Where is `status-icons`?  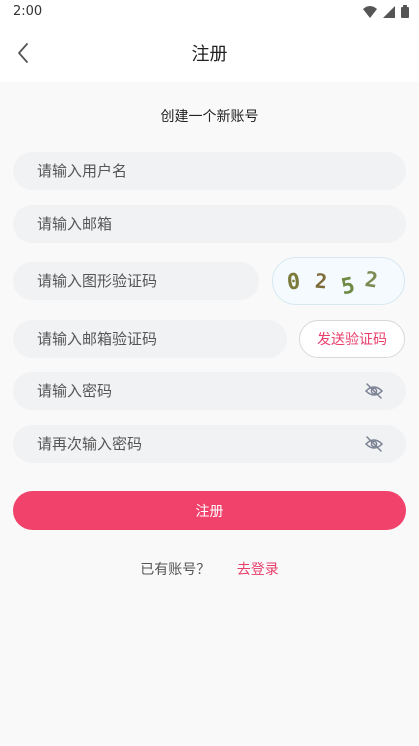
status-icons is located at coordinates (386, 11).